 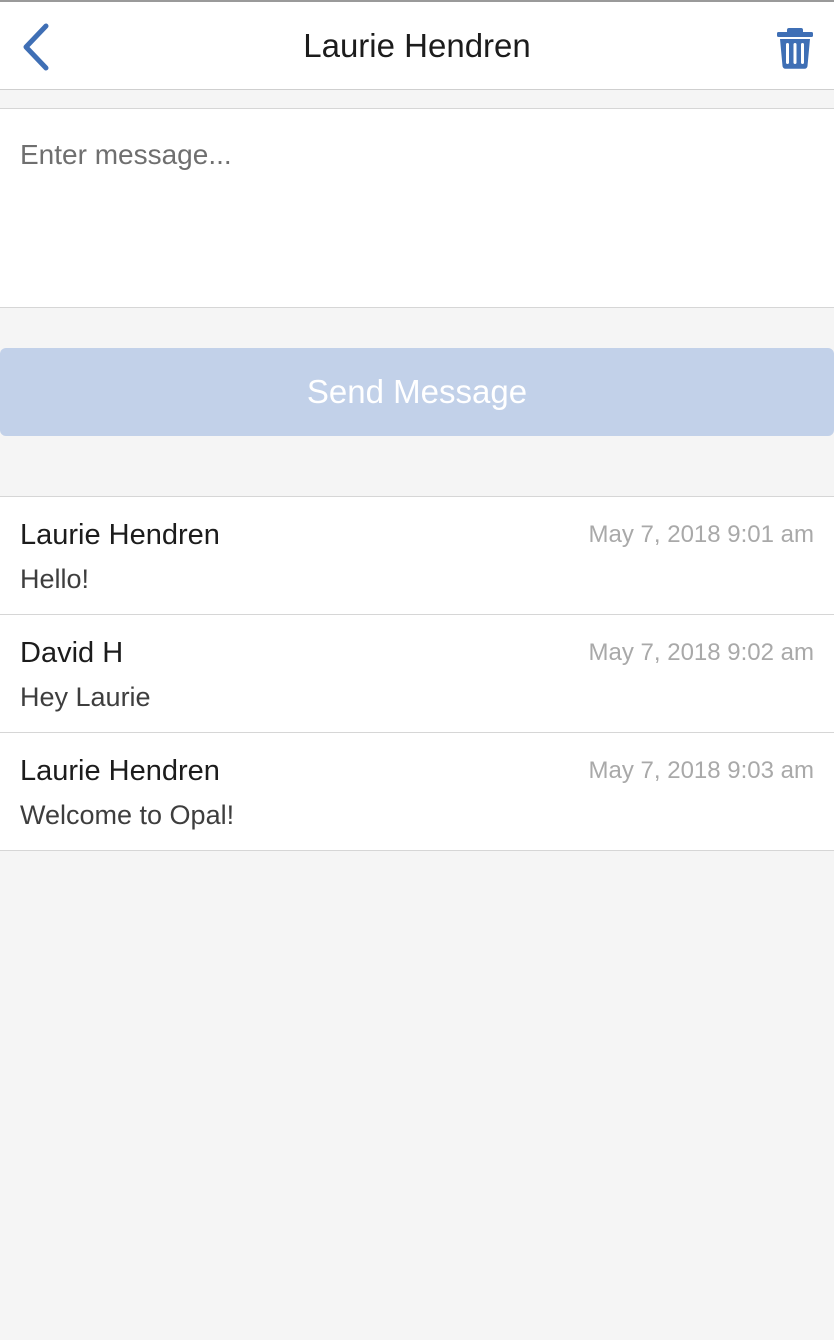 What do you see at coordinates (701, 770) in the screenshot?
I see `message-timestamp: May 7, 2018 9:03 am` at bounding box center [701, 770].